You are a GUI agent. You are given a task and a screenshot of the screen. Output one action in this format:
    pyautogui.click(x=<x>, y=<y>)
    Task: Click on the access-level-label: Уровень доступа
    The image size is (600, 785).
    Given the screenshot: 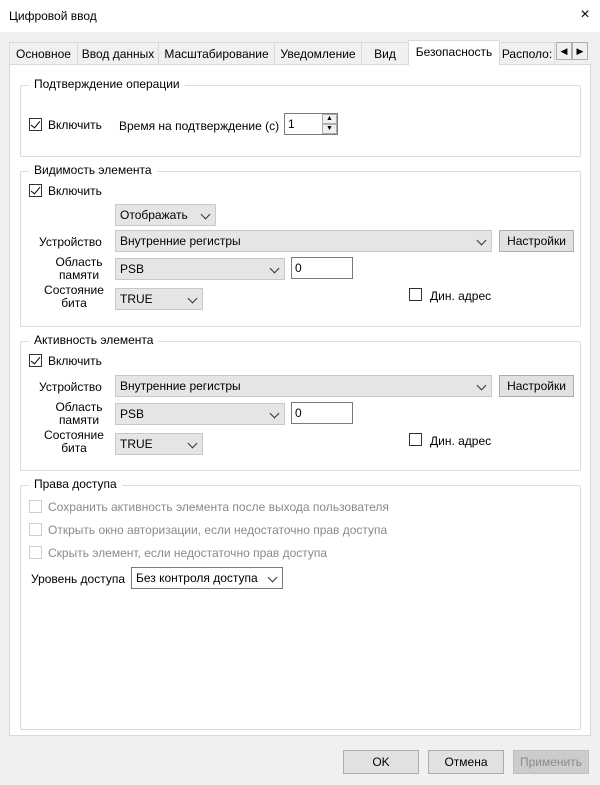 What is the action you would take?
    pyautogui.click(x=78, y=579)
    